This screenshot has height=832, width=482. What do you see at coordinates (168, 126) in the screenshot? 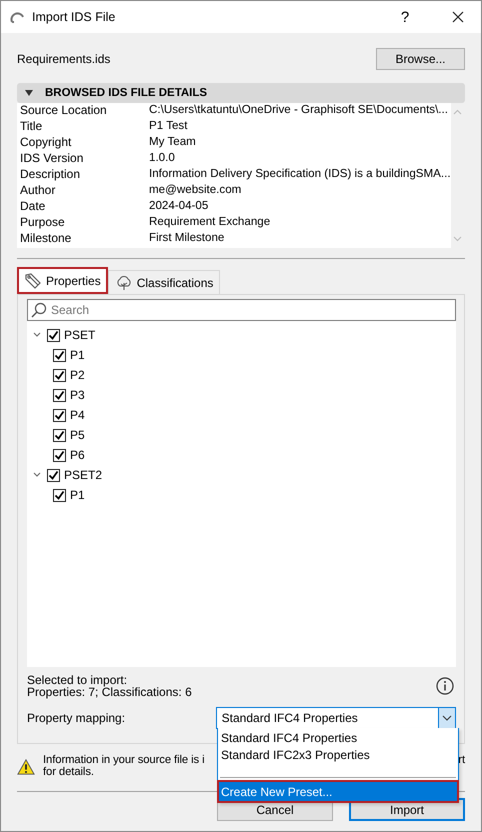
I see `detail-value: P1 Test` at bounding box center [168, 126].